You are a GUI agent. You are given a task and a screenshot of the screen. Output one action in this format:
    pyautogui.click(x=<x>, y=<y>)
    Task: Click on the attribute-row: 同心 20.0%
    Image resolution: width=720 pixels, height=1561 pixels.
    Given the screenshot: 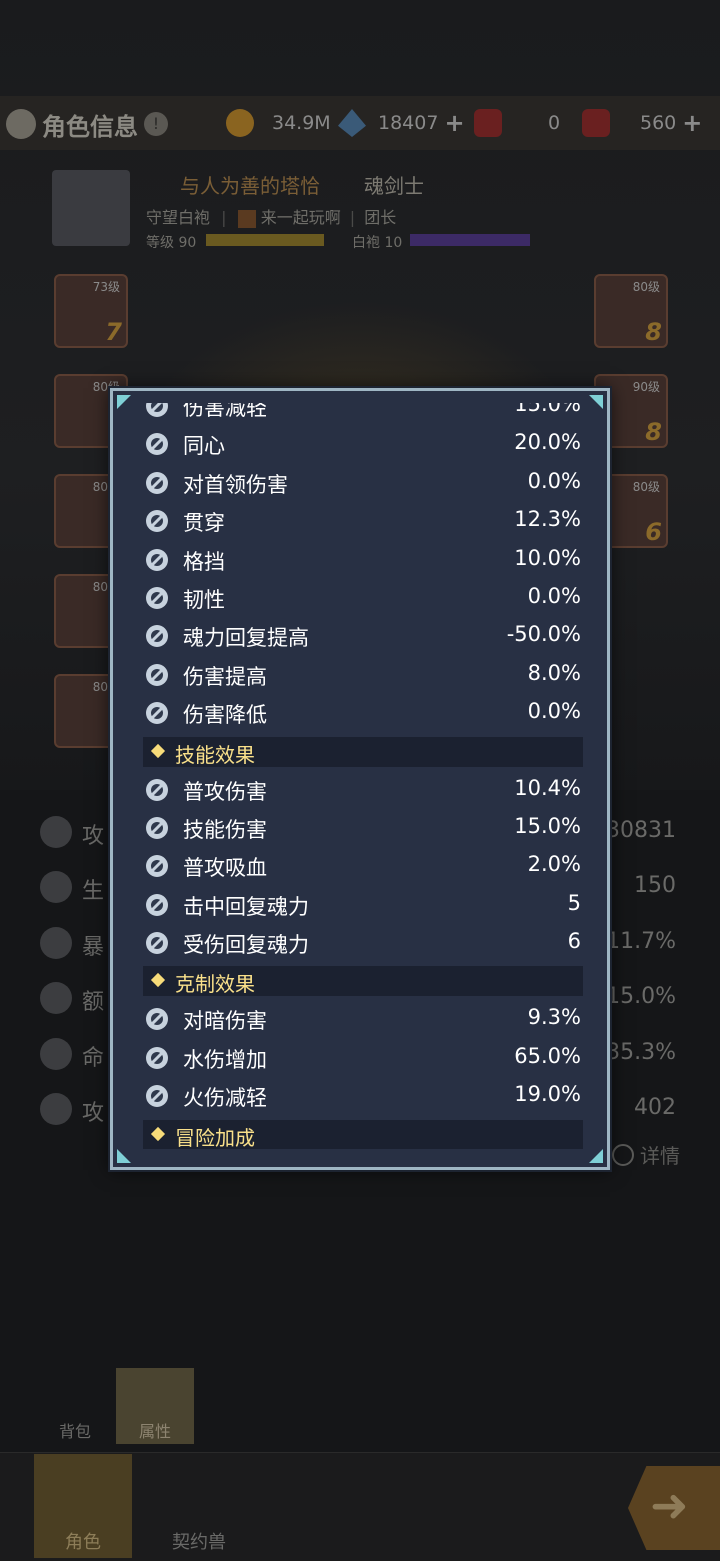 What is the action you would take?
    pyautogui.click(x=363, y=444)
    